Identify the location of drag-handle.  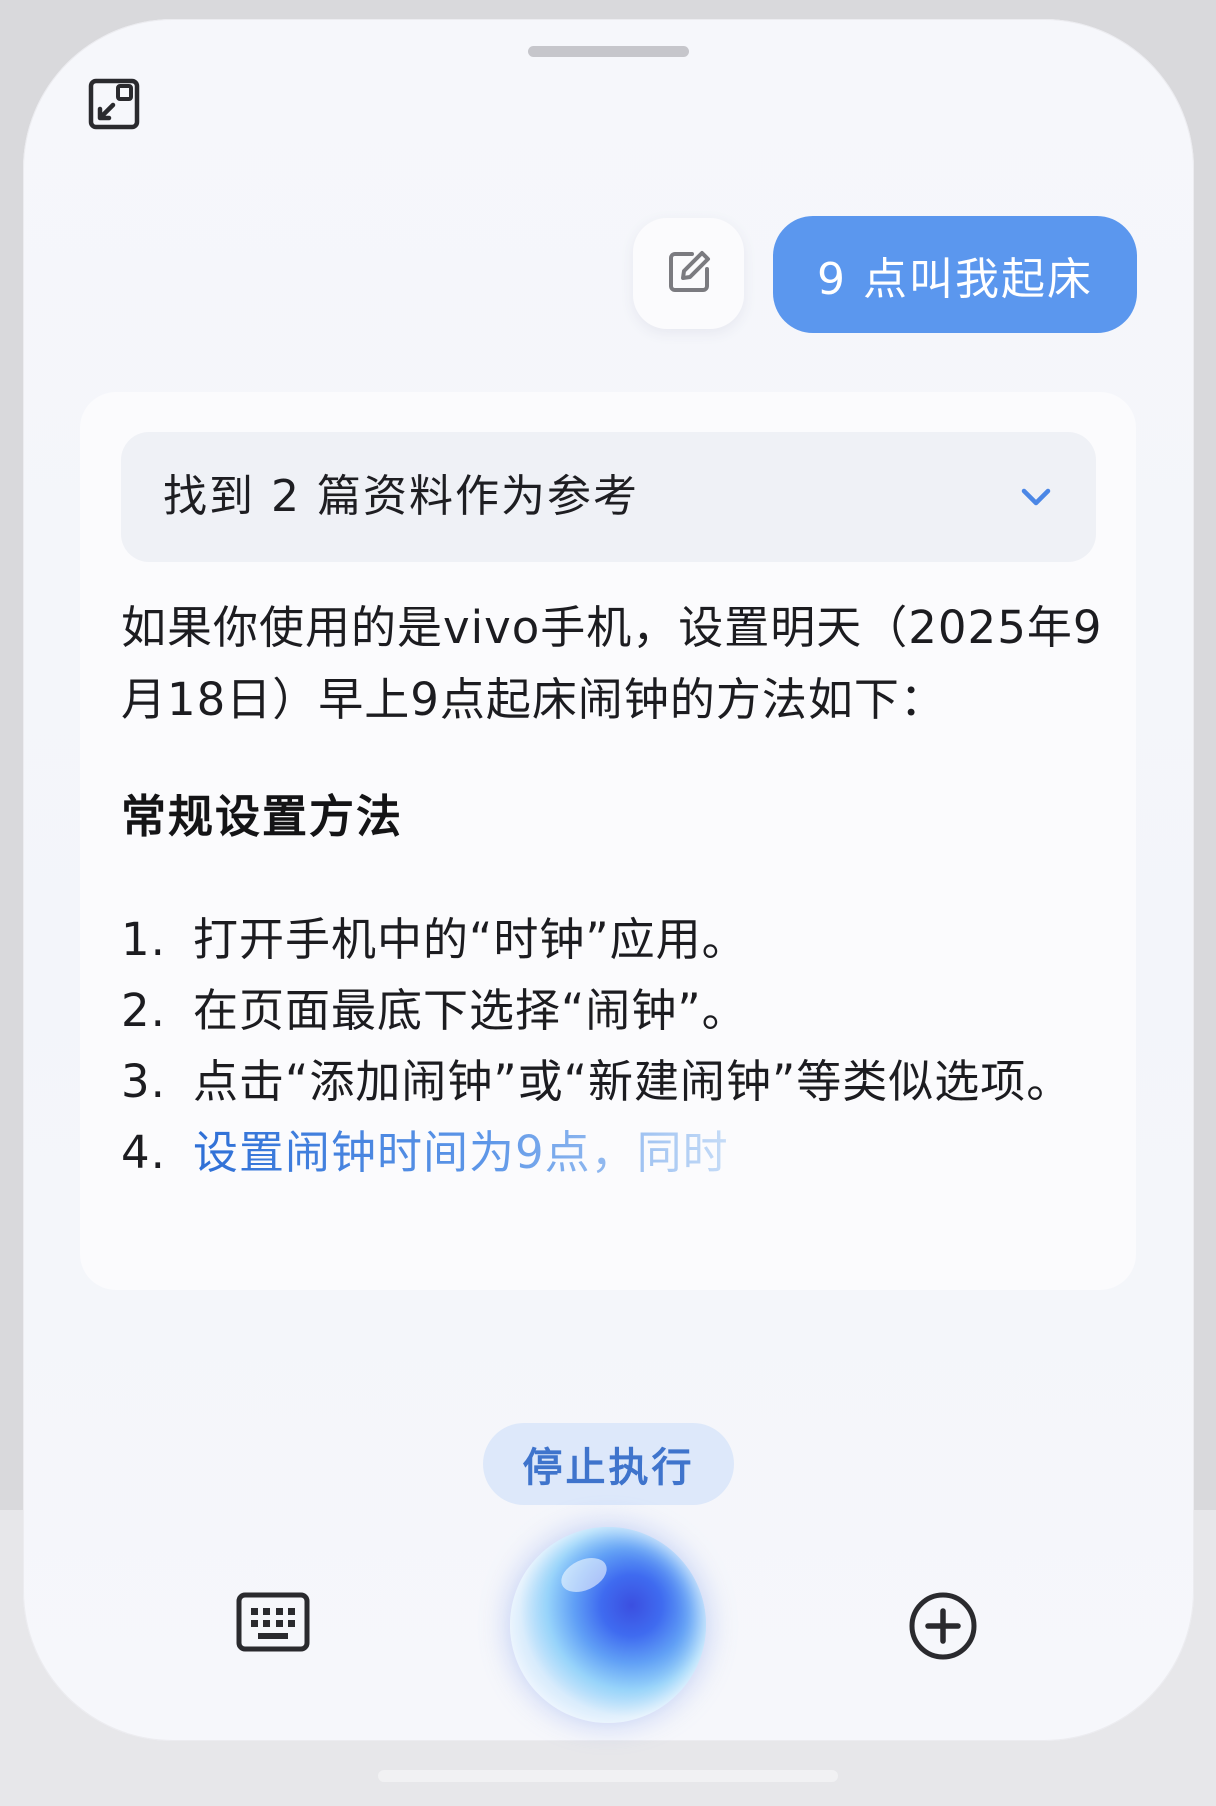
(608, 51).